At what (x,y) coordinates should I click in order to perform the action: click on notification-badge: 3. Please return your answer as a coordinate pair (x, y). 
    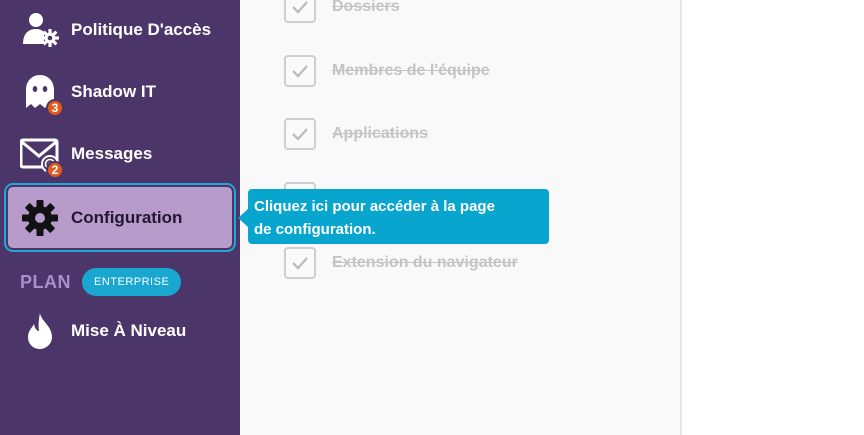
    Looking at the image, I should click on (55, 108).